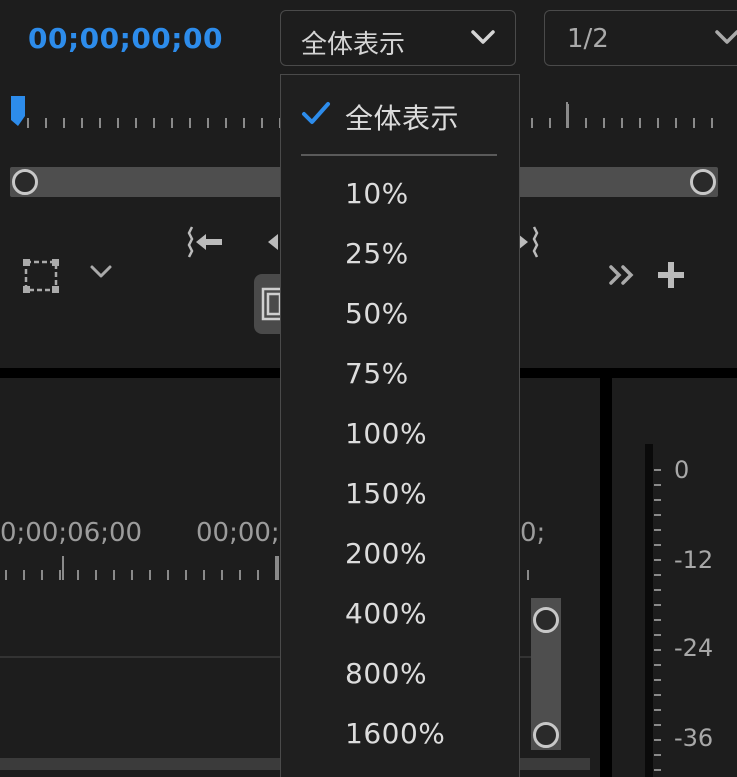  Describe the element at coordinates (703, 182) in the screenshot. I see `scroll-end-handle` at that location.